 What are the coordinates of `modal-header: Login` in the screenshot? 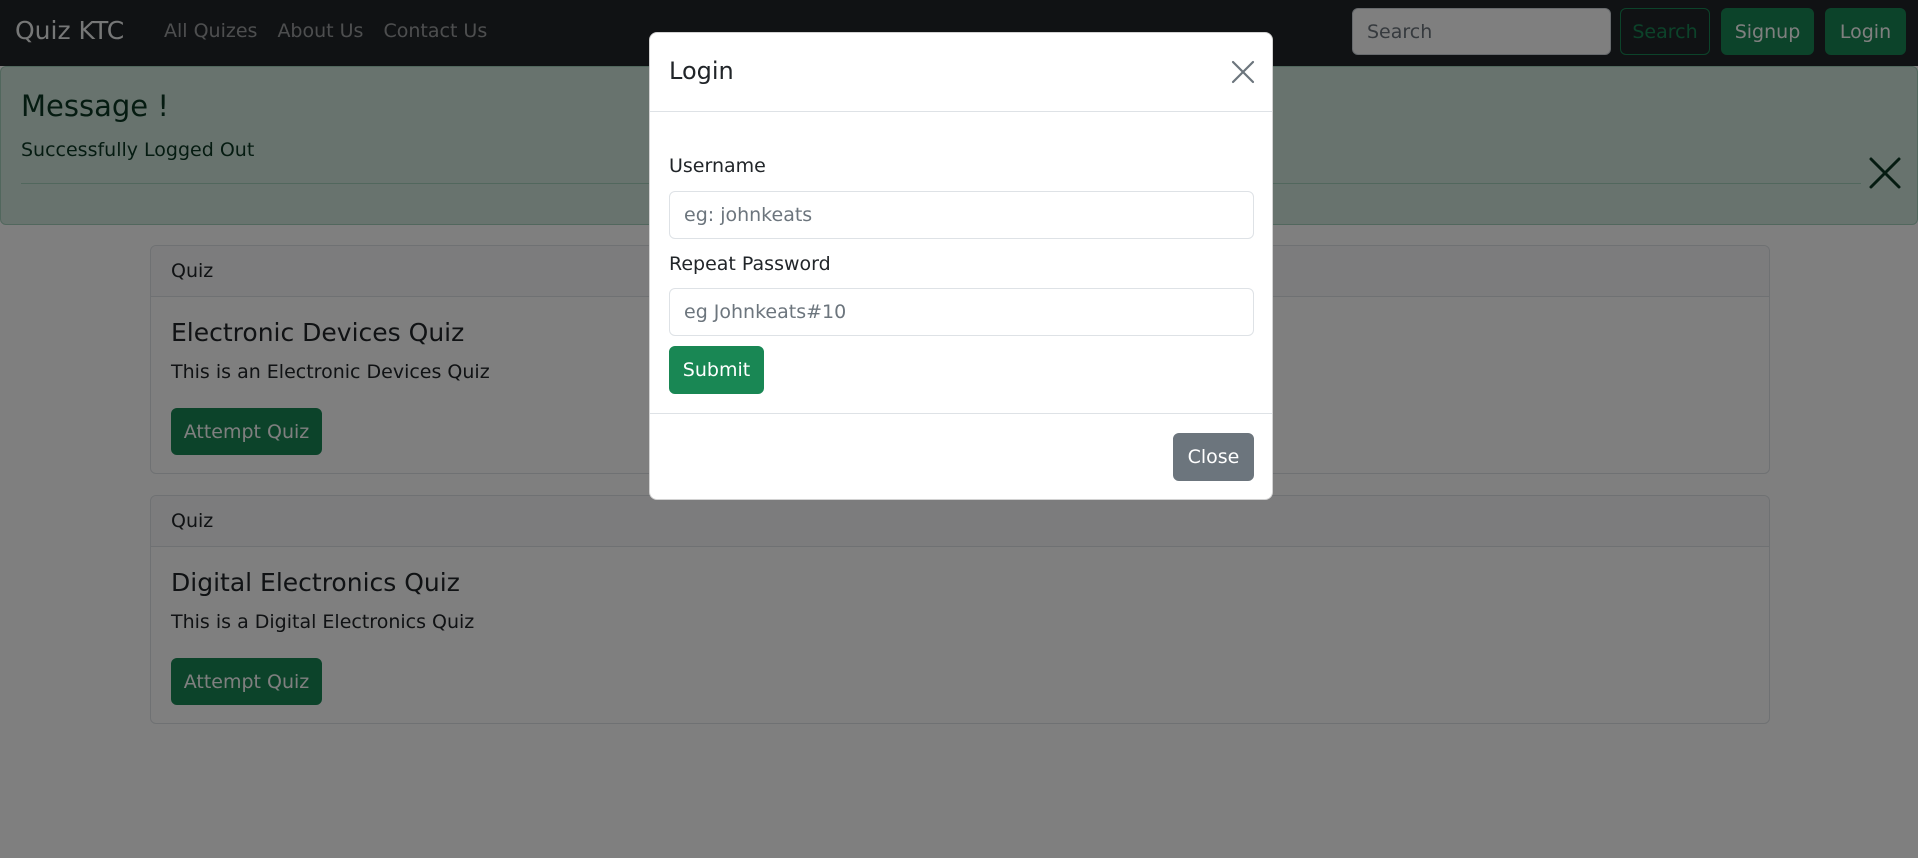 It's located at (961, 72).